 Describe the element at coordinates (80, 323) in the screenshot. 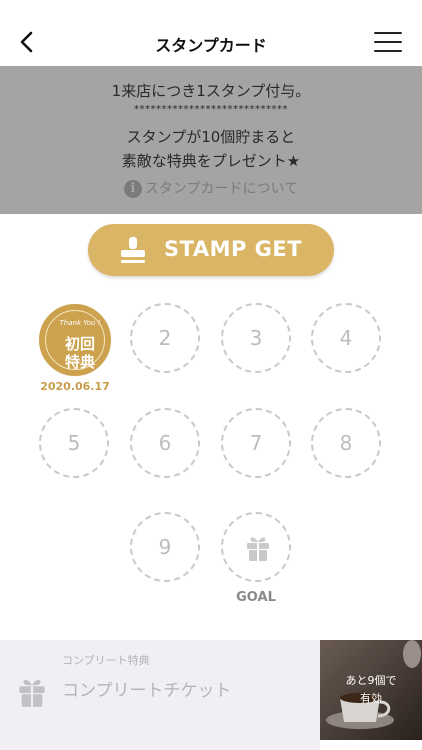

I see `thank-you-text: Thank You !` at that location.